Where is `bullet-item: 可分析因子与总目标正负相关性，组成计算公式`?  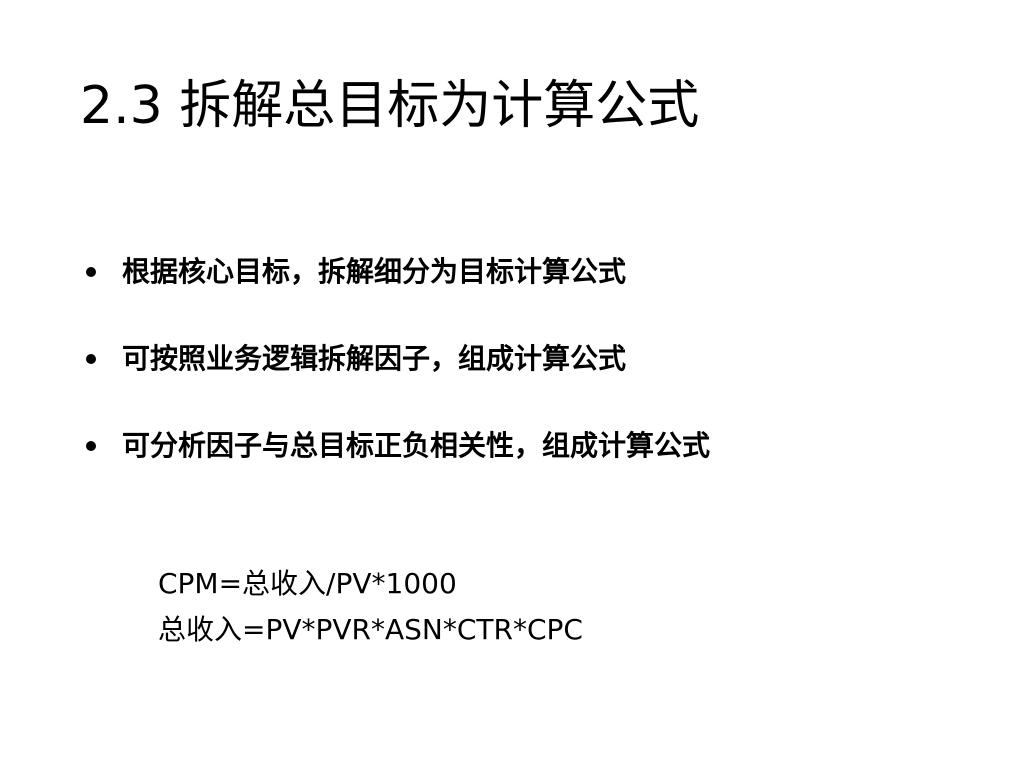
bullet-item: 可分析因子与总目标正负相关性，组成计算公式 is located at coordinates (398, 446).